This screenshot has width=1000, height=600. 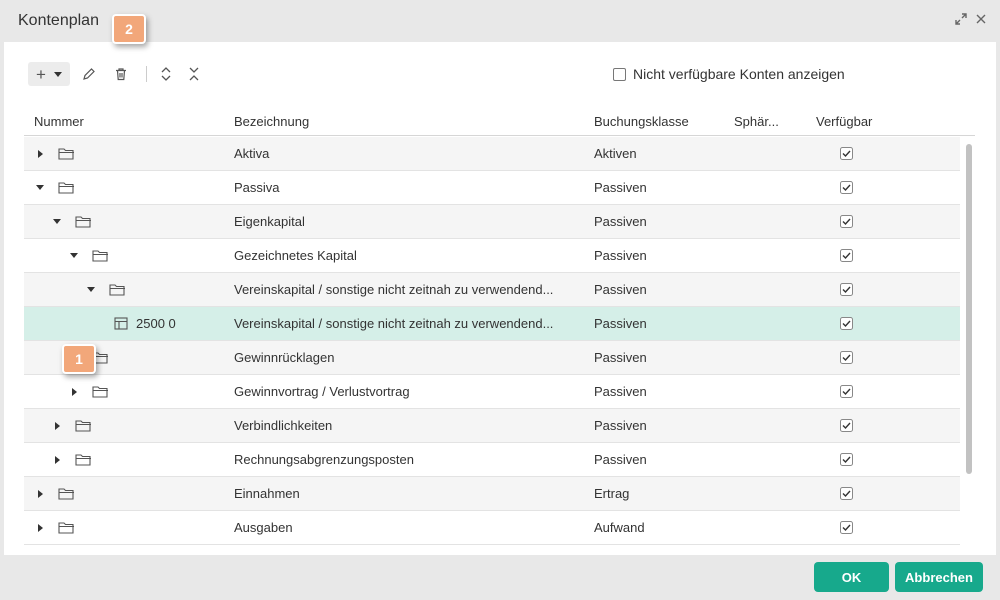 I want to click on table-row: Ausgaben Aufwand, so click(x=492, y=528).